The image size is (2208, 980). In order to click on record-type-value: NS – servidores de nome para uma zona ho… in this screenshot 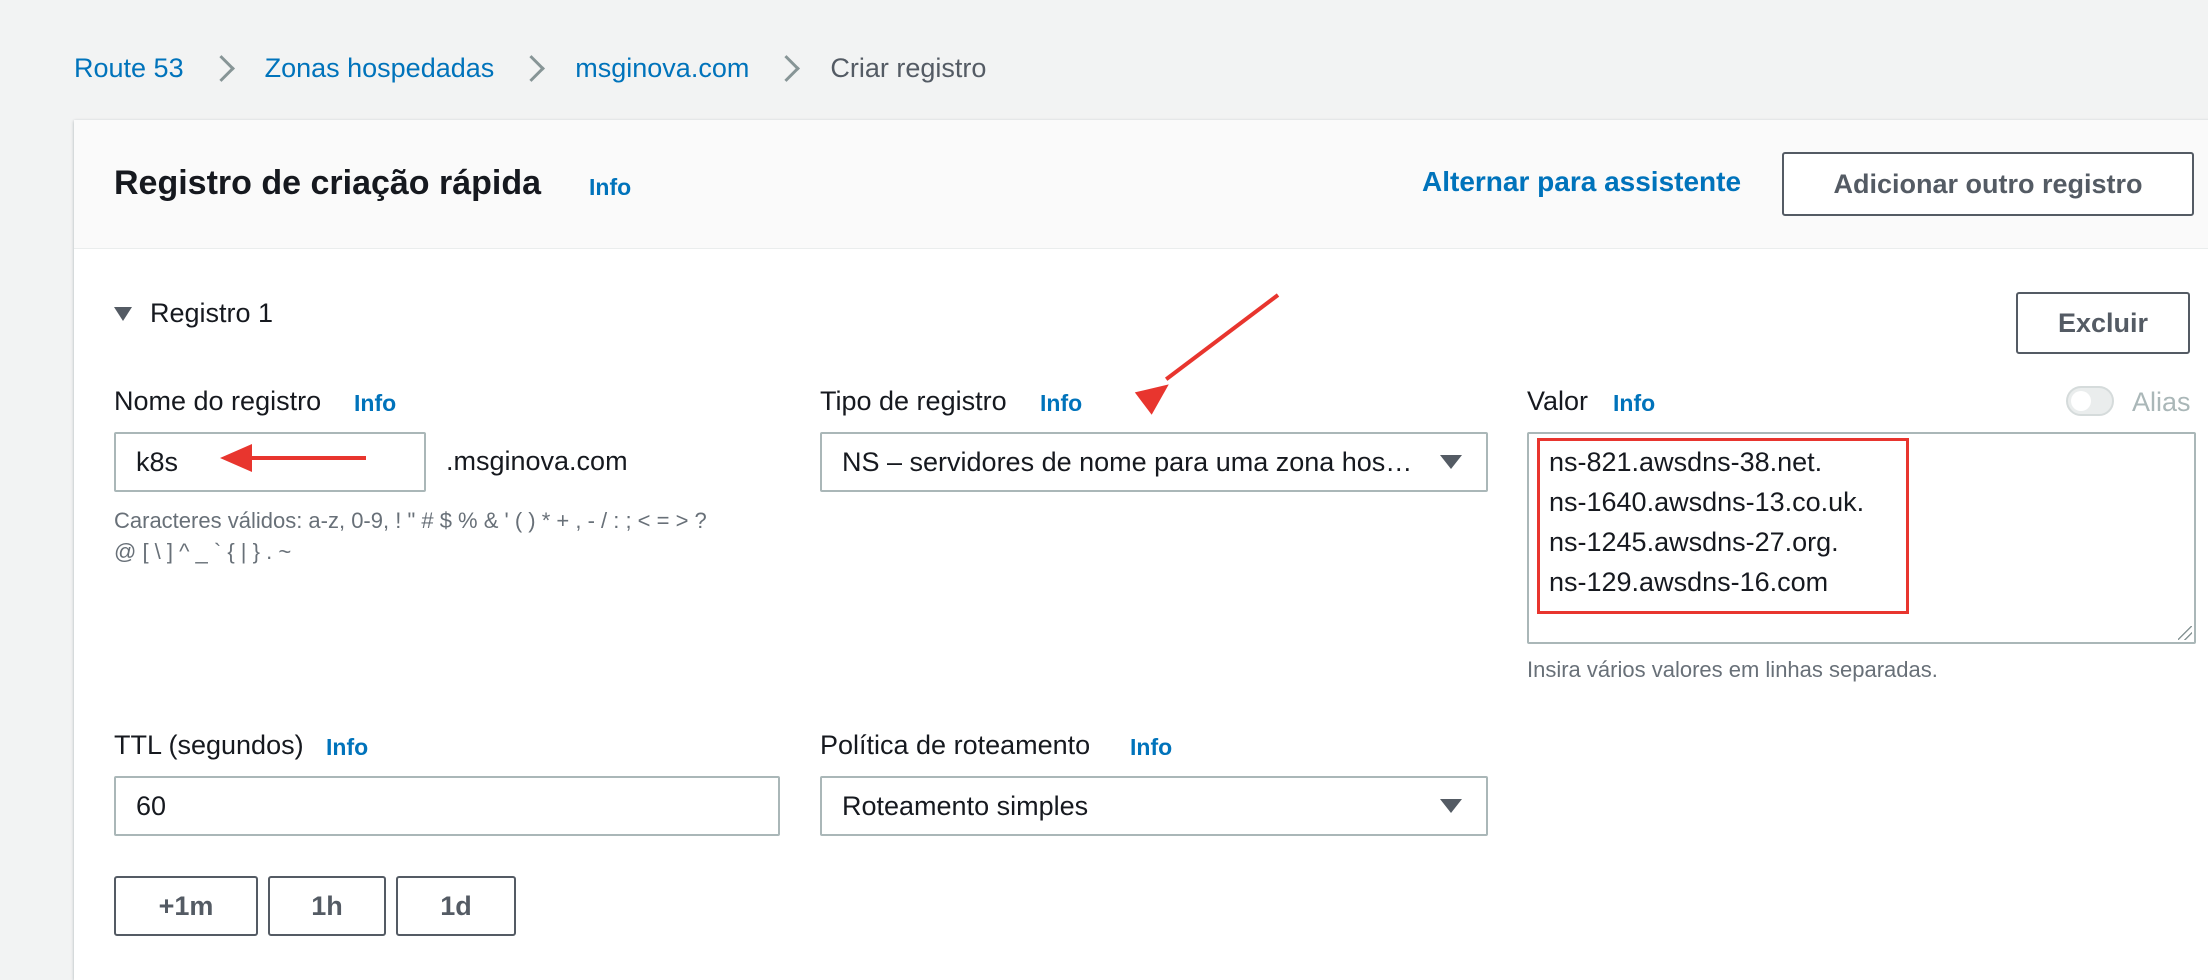, I will do `click(1127, 461)`.